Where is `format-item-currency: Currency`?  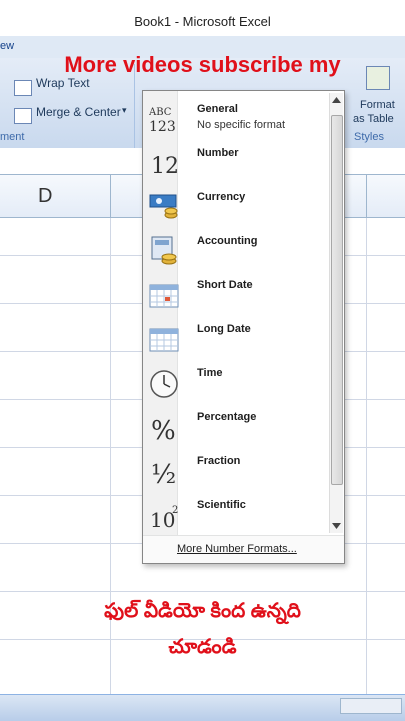
format-item-currency: Currency is located at coordinates (236, 207).